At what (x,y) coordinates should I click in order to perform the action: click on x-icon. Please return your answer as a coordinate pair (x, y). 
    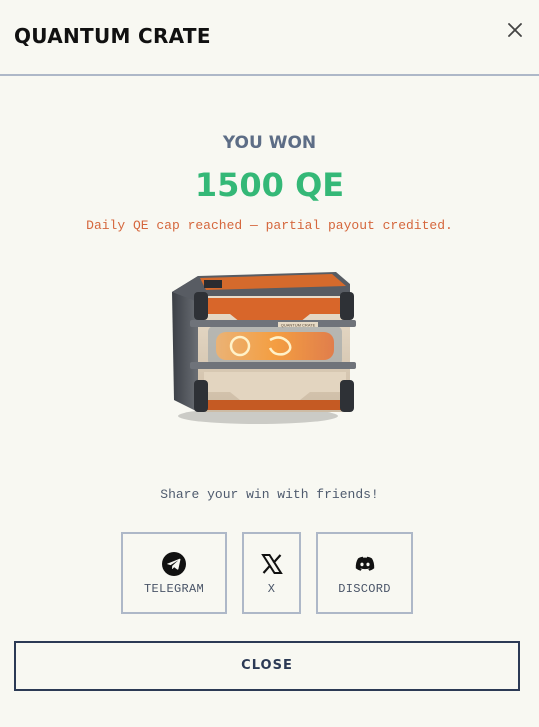
    Looking at the image, I should click on (272, 564).